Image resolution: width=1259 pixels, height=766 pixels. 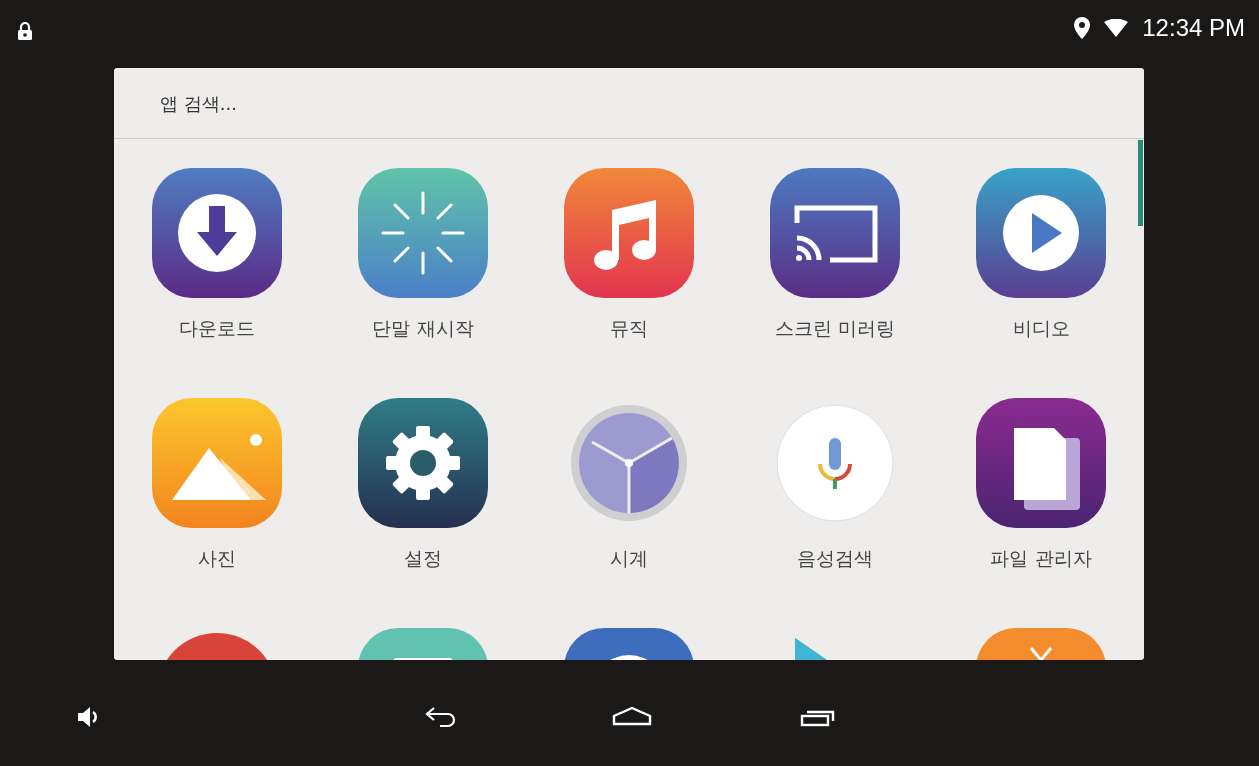 I want to click on app-label: 설정, so click(x=423, y=559).